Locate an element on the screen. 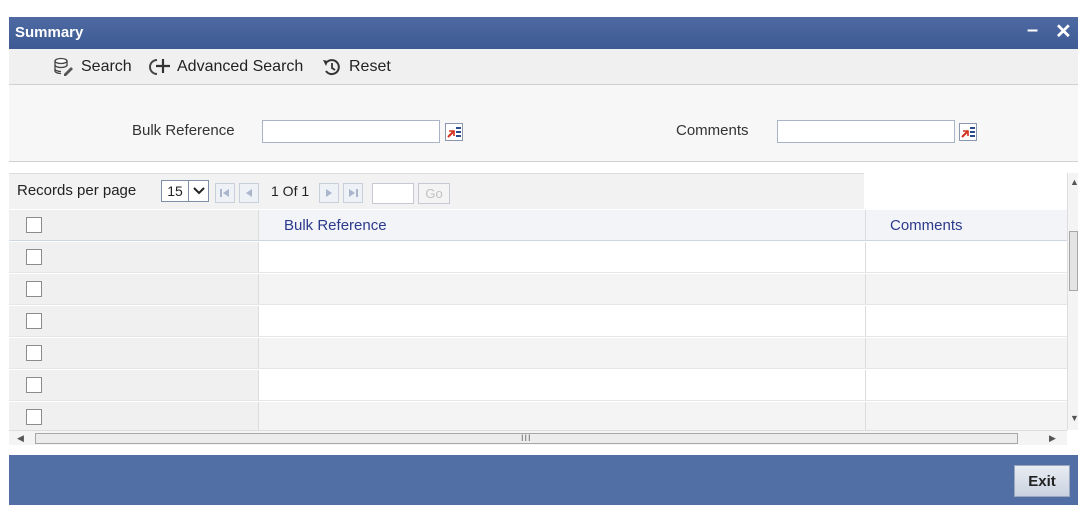 Image resolution: width=1078 pixels, height=505 pixels. horizontal-scroll-thumb: III is located at coordinates (526, 438).